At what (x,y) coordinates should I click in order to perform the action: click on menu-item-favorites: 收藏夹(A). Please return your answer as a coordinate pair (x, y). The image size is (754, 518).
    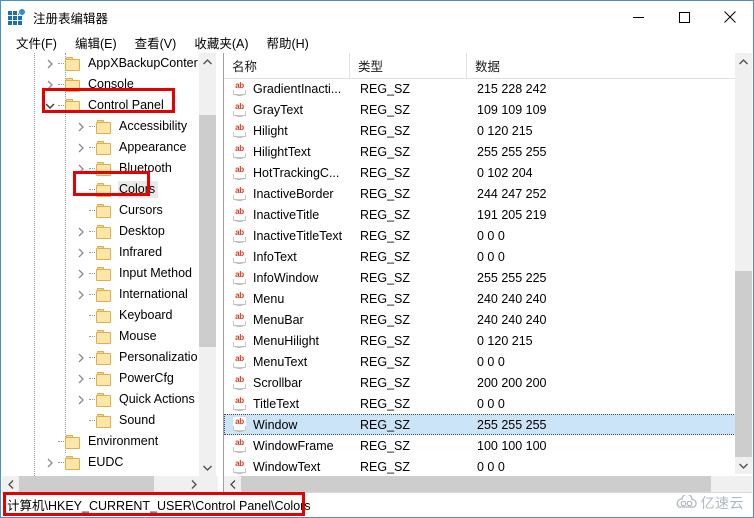
    Looking at the image, I should click on (221, 43).